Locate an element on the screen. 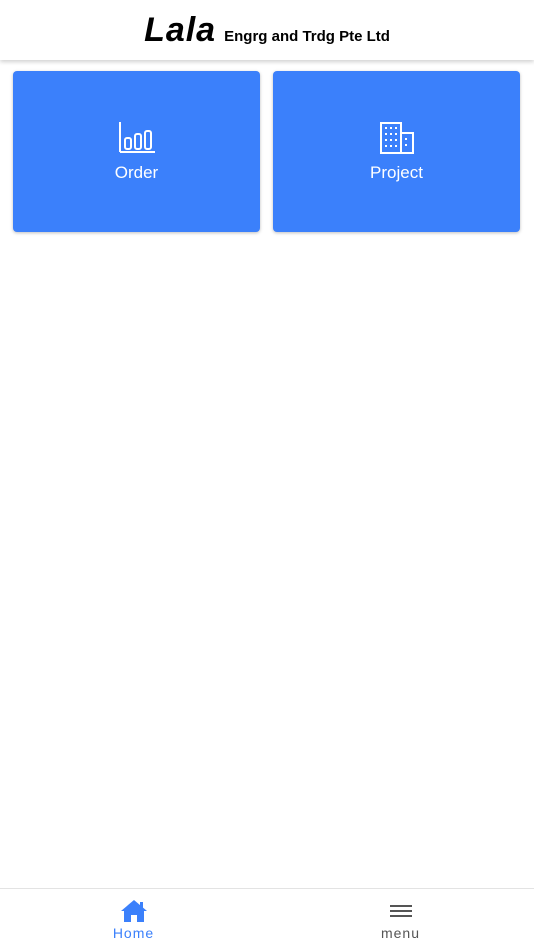 The height and width of the screenshot is (950, 534). home-icon is located at coordinates (133, 911).